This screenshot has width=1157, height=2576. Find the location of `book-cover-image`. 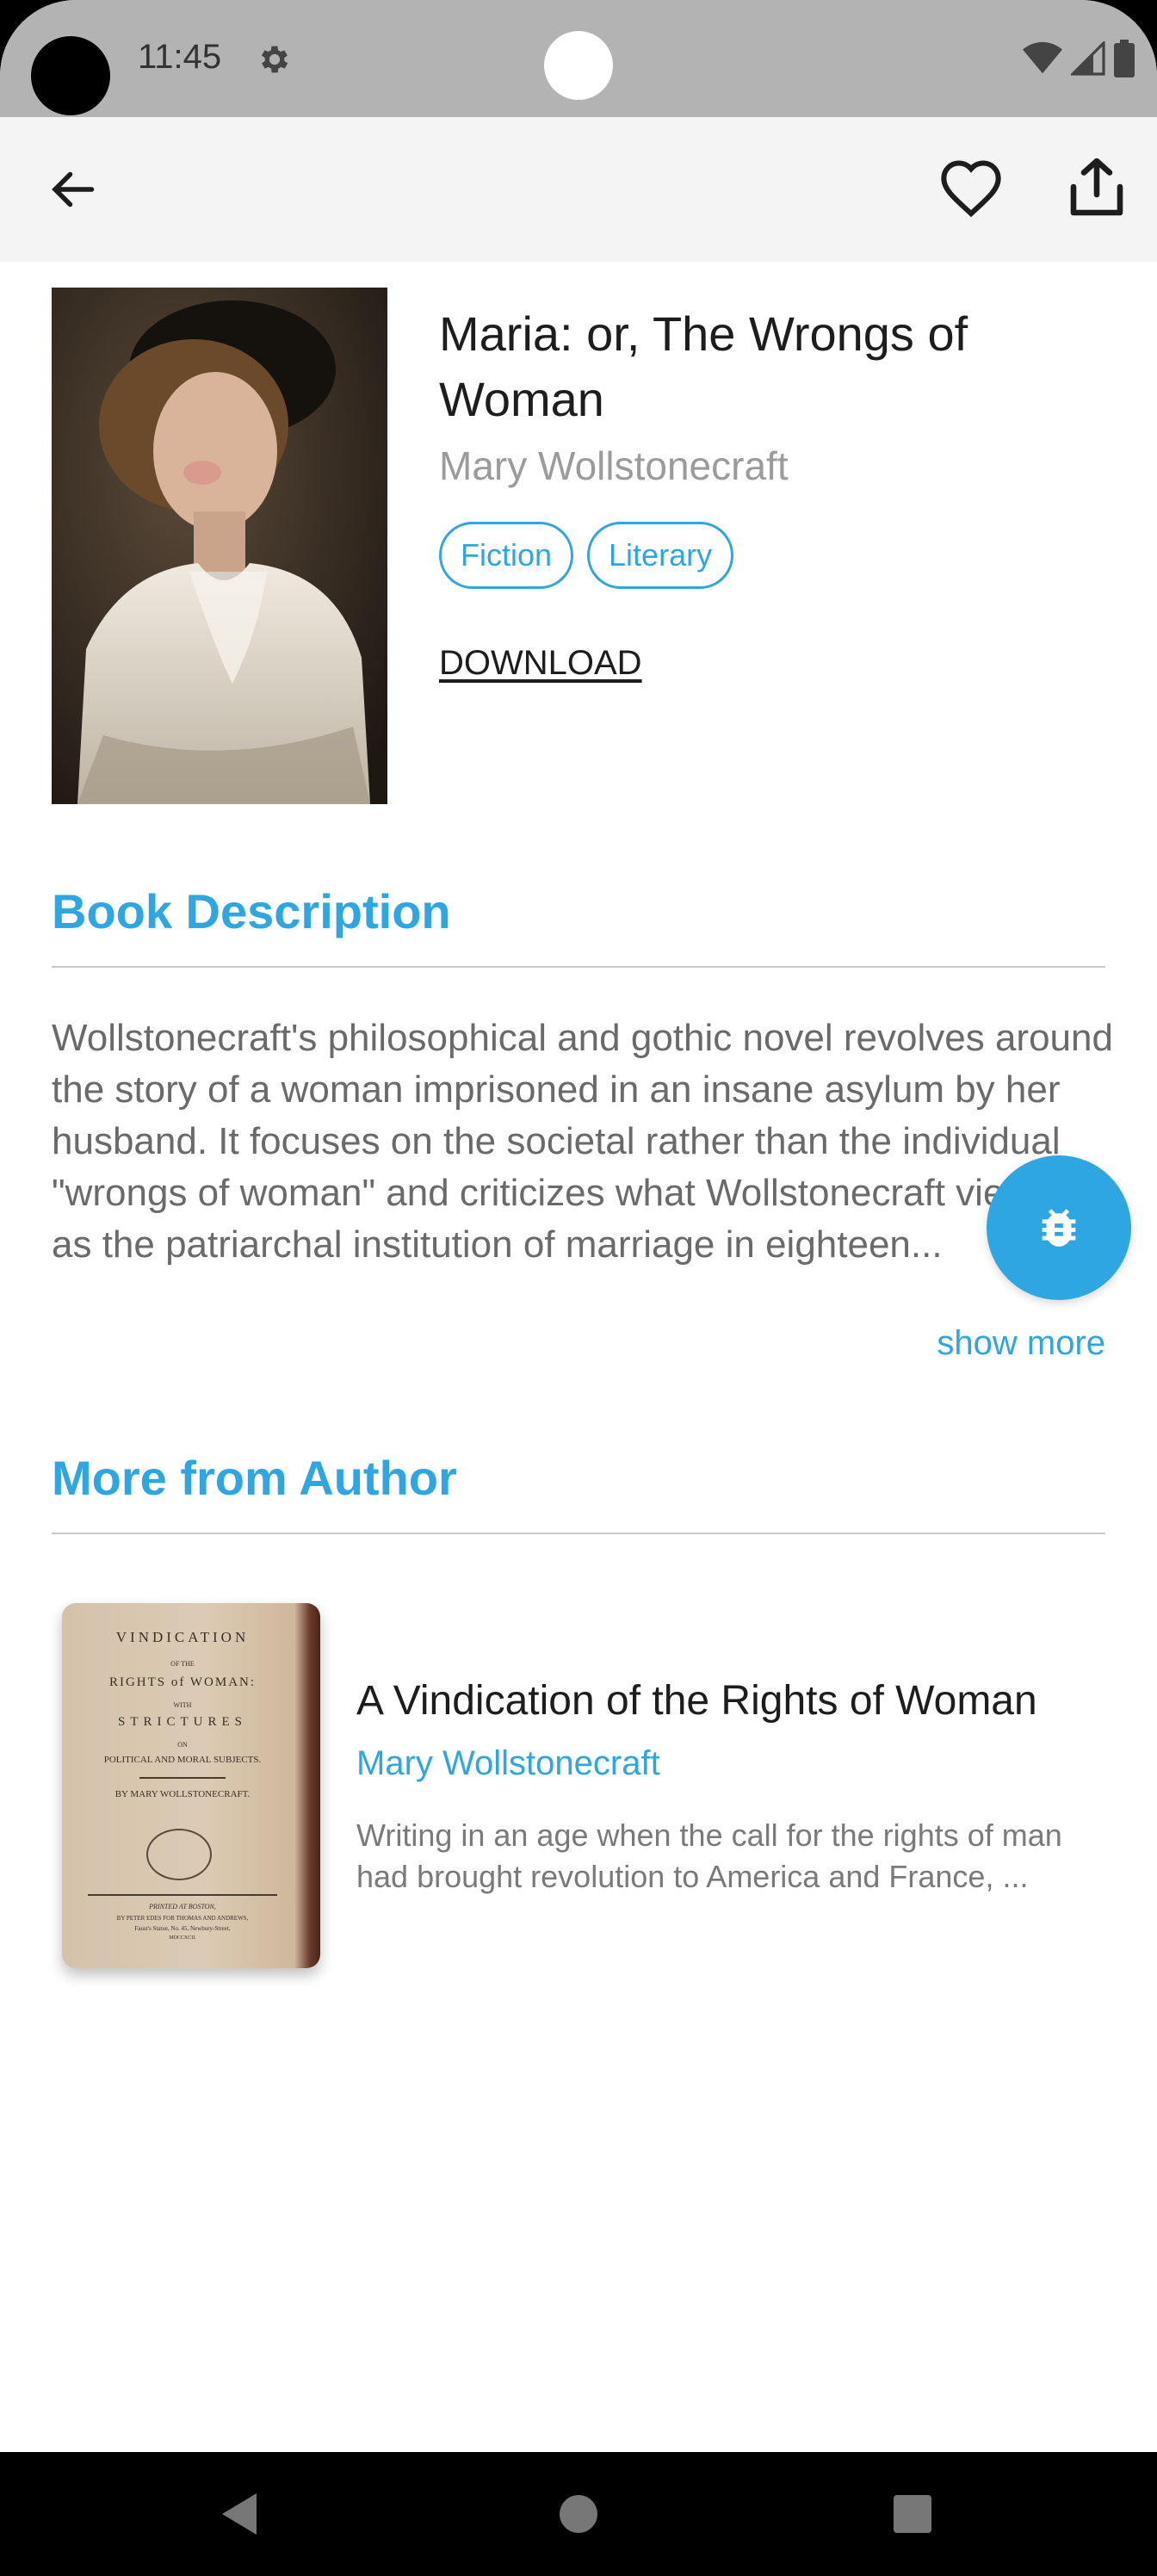

book-cover-image is located at coordinates (219, 546).